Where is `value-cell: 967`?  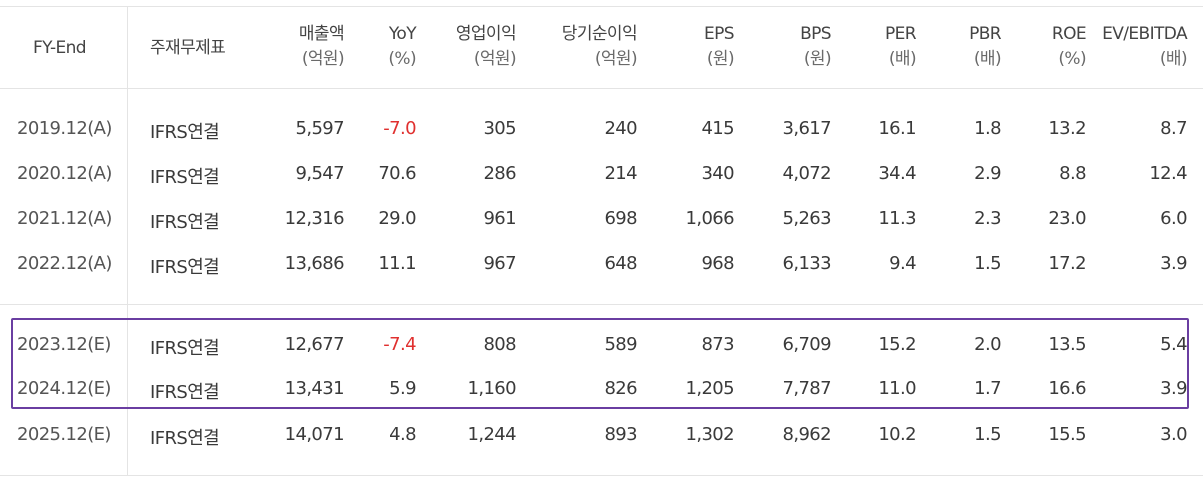 value-cell: 967 is located at coordinates (499, 263).